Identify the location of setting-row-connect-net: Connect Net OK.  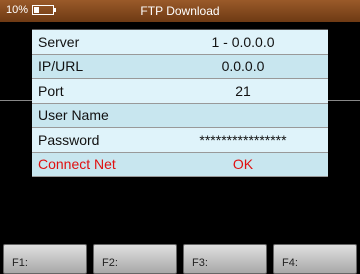
(180, 164).